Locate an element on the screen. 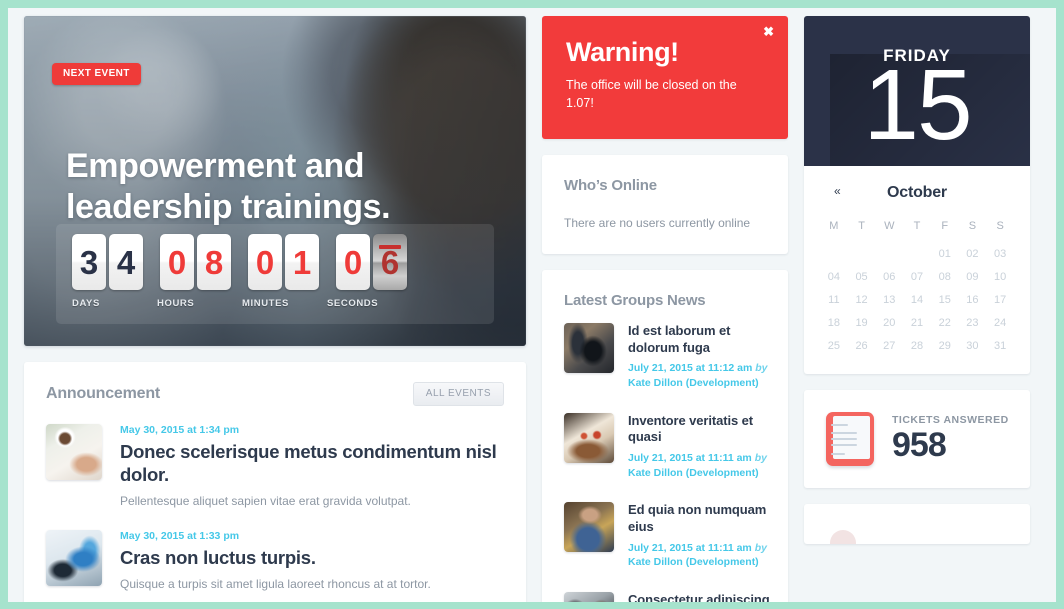 This screenshot has width=1064, height=609. countdown-hours-group: 0 8 is located at coordinates (197, 262).